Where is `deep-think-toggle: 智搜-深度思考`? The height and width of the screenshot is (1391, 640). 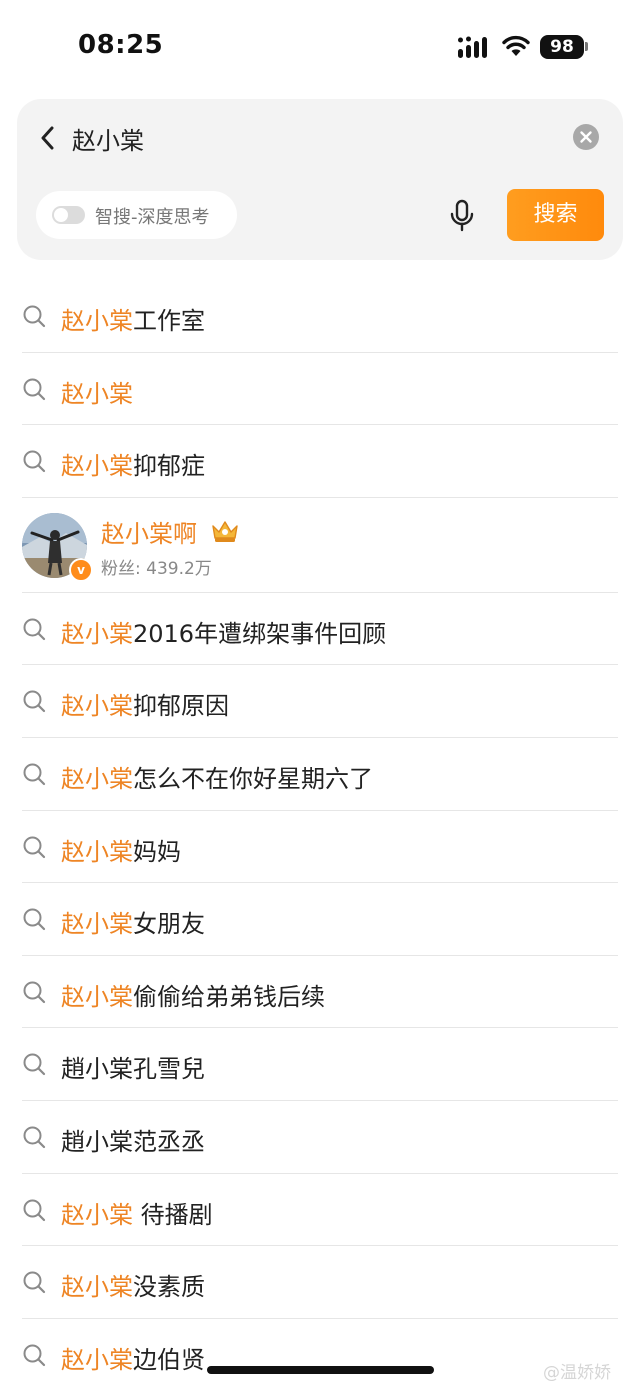
deep-think-toggle: 智搜-深度思考 is located at coordinates (136, 215).